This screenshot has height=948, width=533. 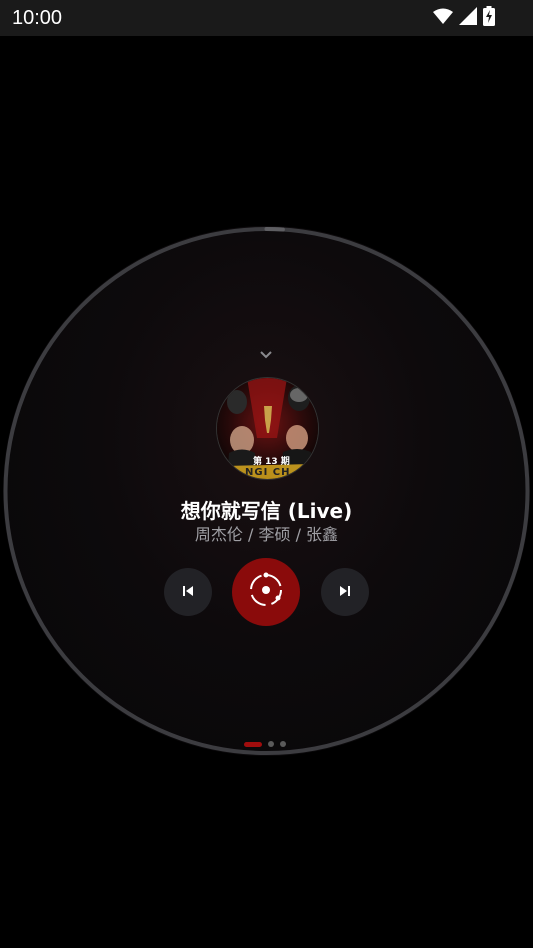 What do you see at coordinates (271, 462) in the screenshot?
I see `album-badge: 第 13 期` at bounding box center [271, 462].